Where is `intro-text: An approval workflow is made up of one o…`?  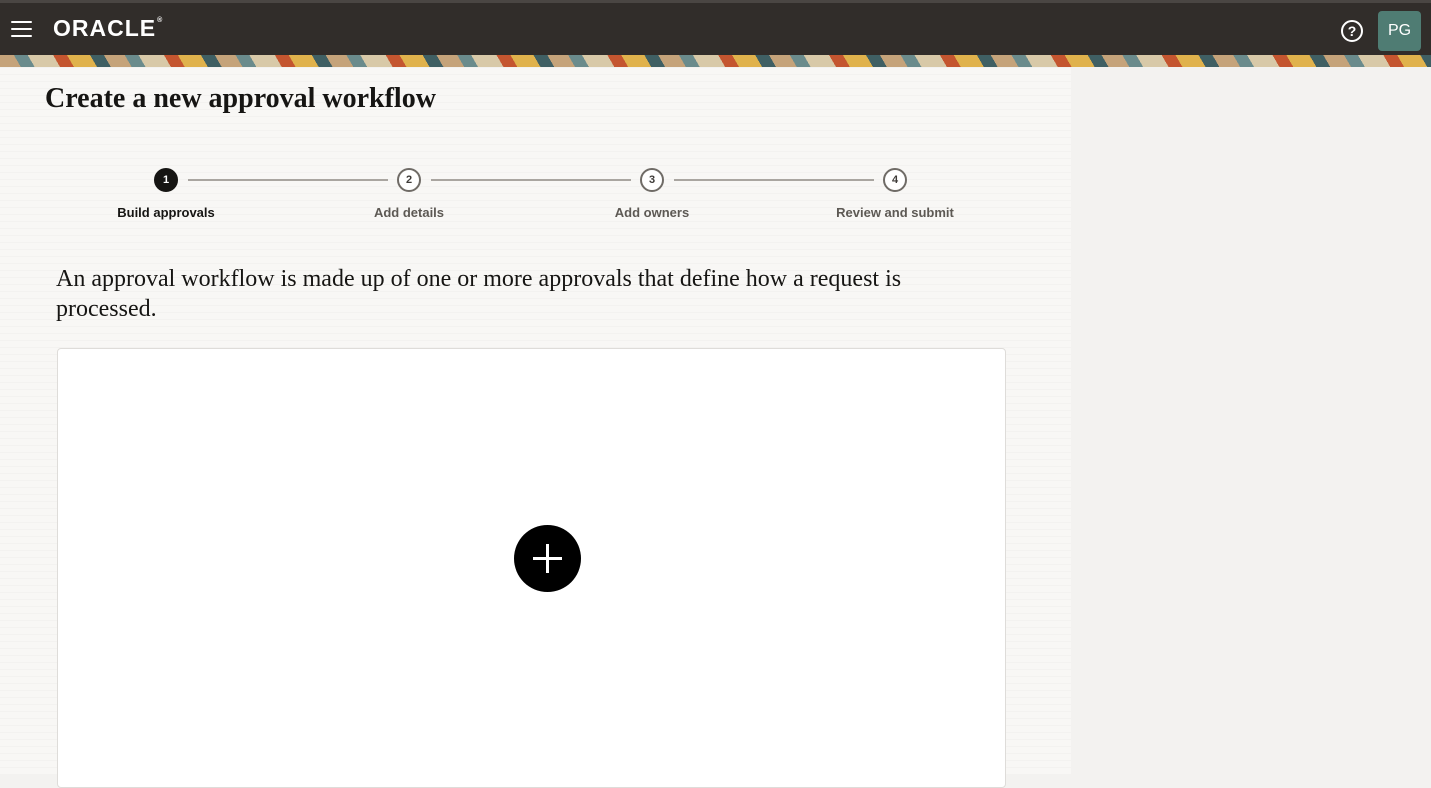 intro-text: An approval workflow is made up of one o… is located at coordinates (479, 294).